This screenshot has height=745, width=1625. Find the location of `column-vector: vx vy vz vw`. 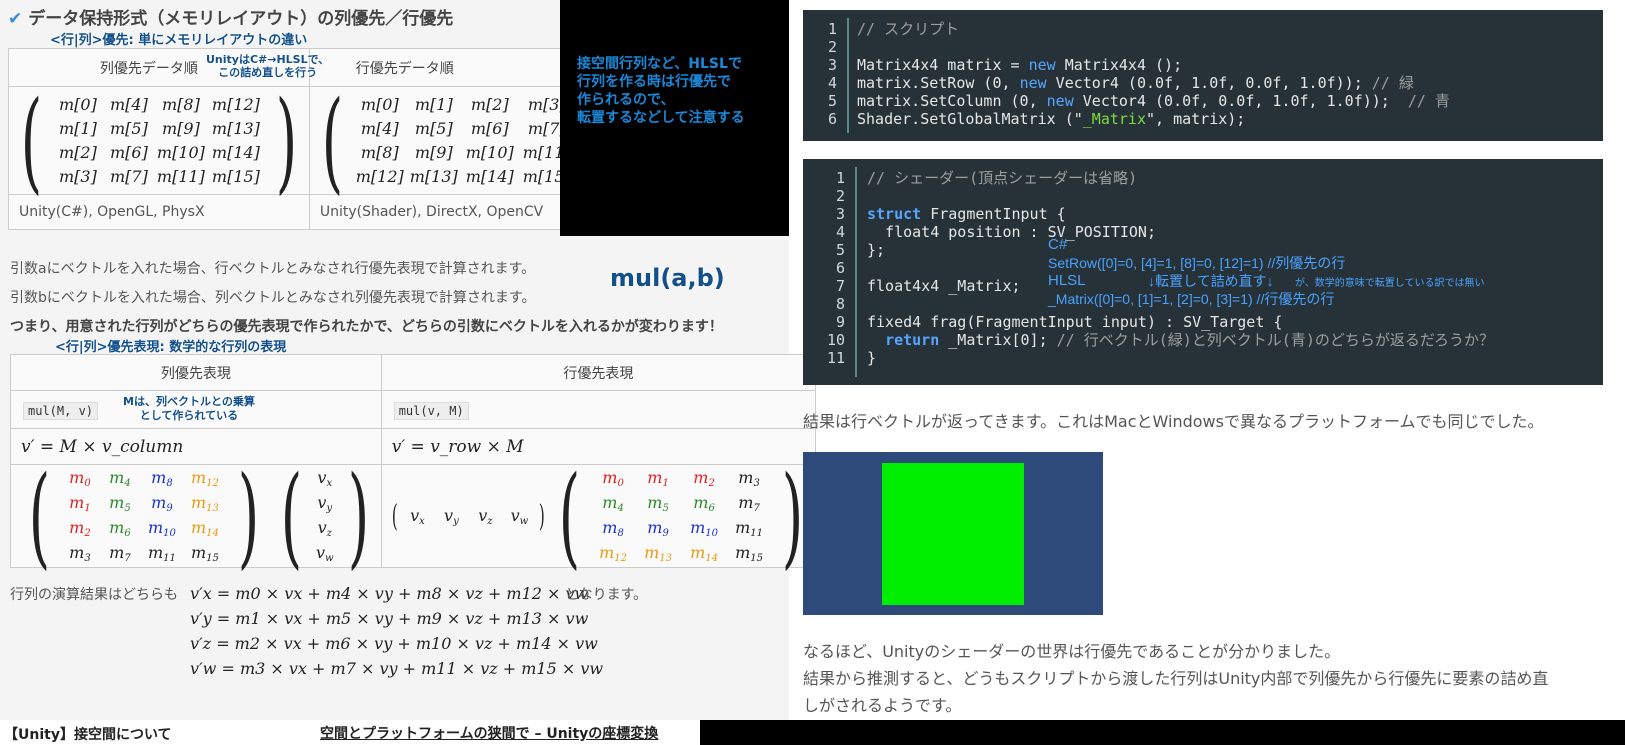

column-vector: vx vy vz vw is located at coordinates (325, 516).